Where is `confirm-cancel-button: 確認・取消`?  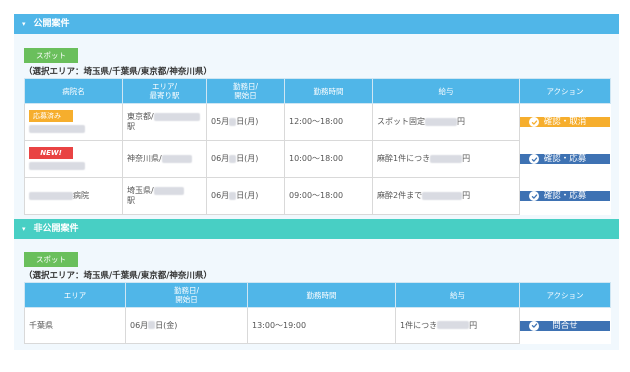 confirm-cancel-button: 確認・取消 is located at coordinates (565, 122).